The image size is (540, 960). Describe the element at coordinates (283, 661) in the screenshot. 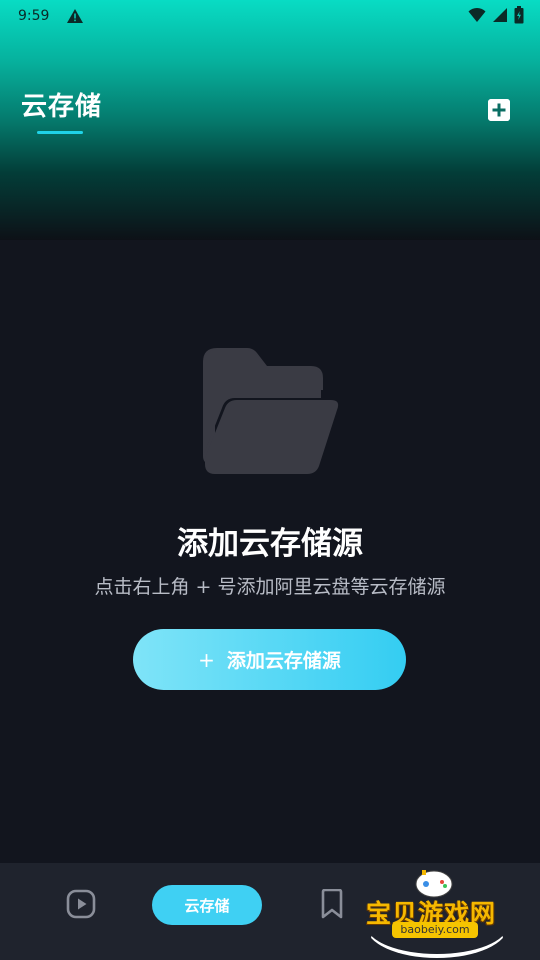

I see `add-button-label: 添加云存储源` at that location.